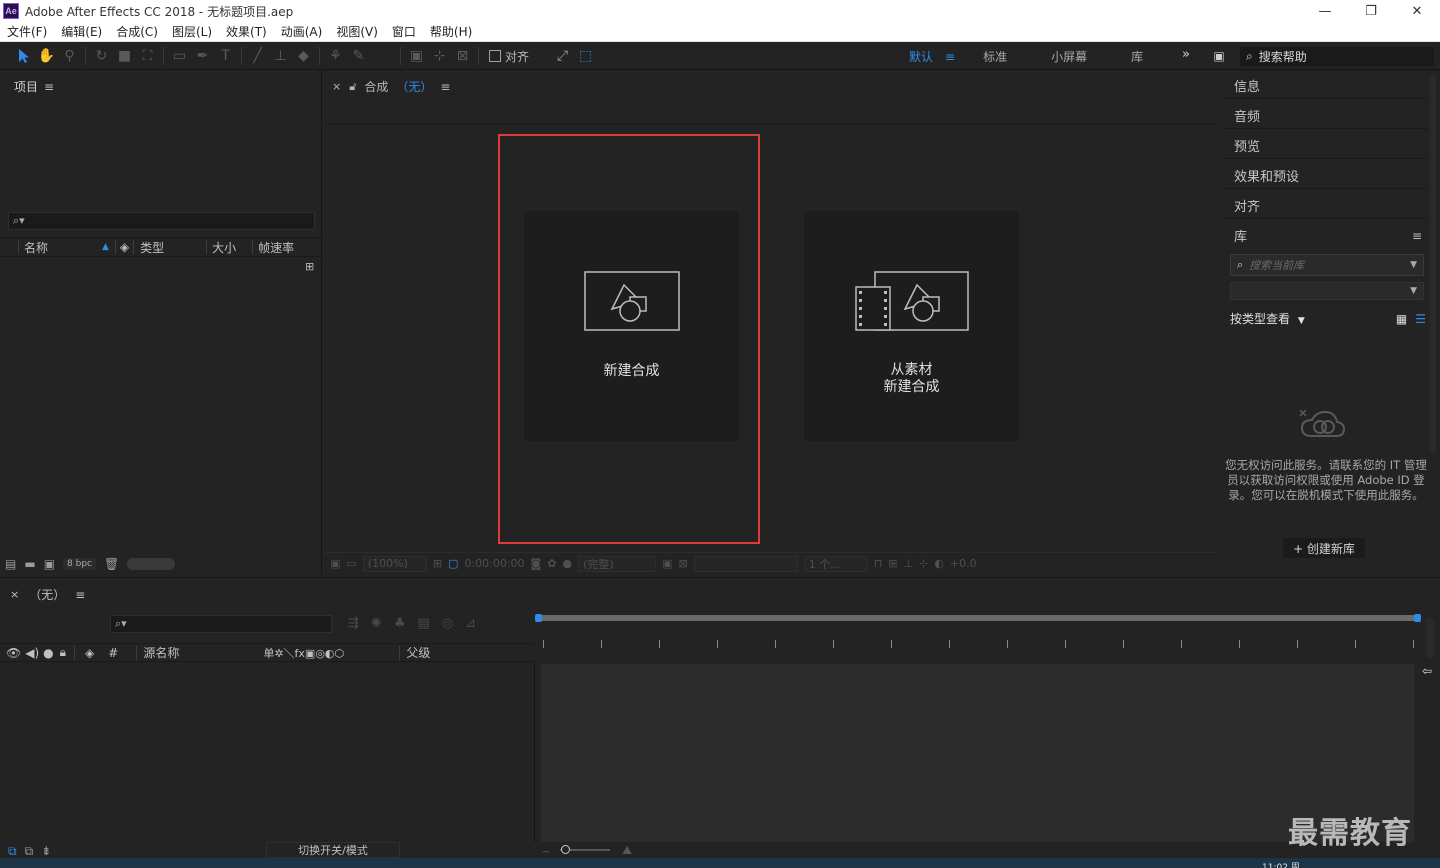 Image resolution: width=1440 pixels, height=868 pixels. Describe the element at coordinates (445, 87) in the screenshot. I see `composition-menu-icon: ≡` at that location.